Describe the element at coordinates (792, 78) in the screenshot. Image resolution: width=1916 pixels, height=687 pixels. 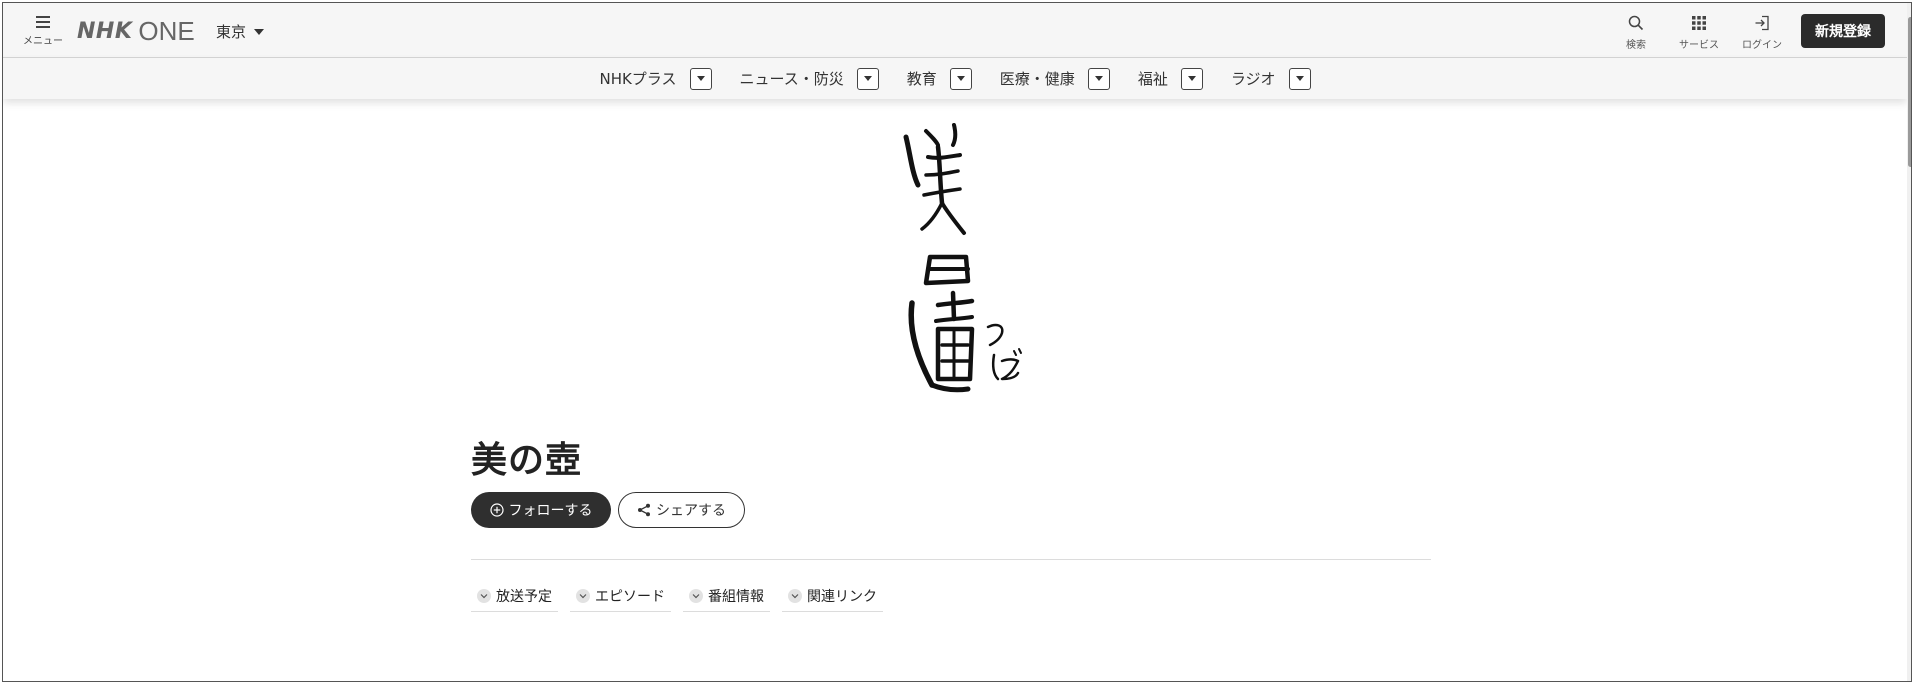
I see `nav-link-news: ニュース・防災` at that location.